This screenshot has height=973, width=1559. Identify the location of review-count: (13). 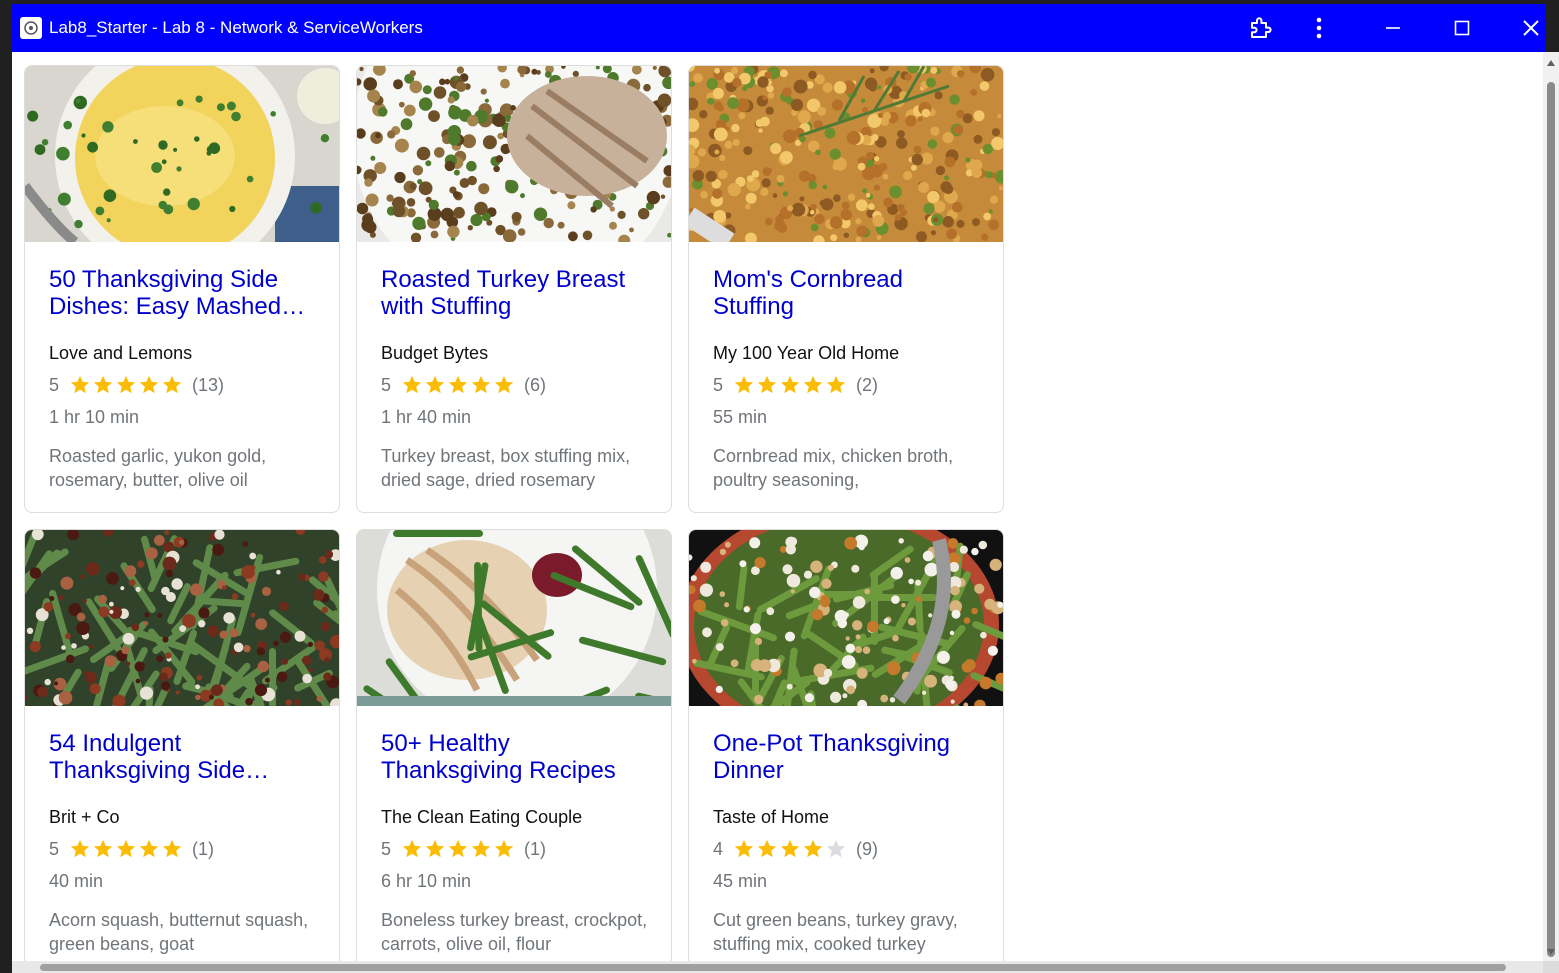
(208, 384).